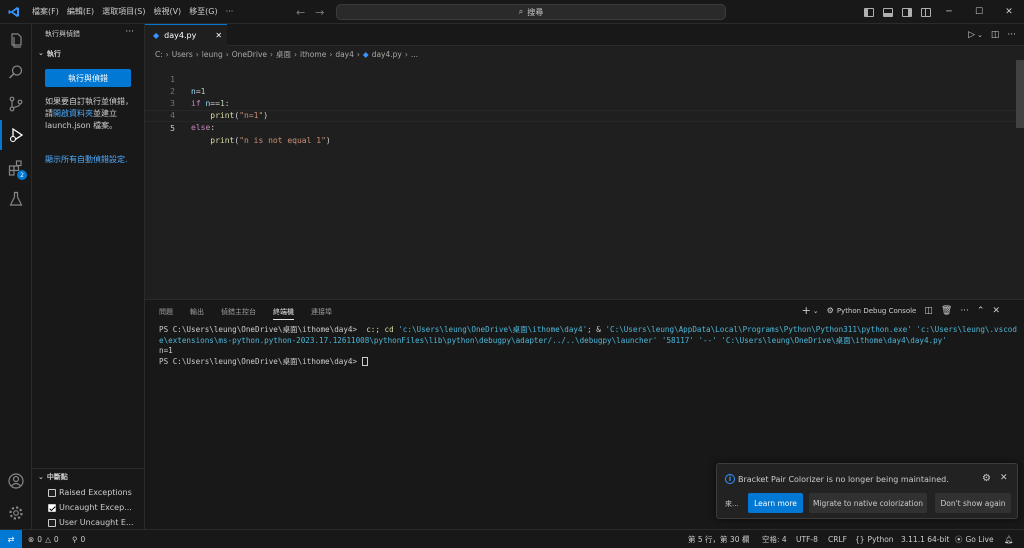 The image size is (1024, 548). Describe the element at coordinates (979, 12) in the screenshot. I see `maximize-icon: ☐` at that location.